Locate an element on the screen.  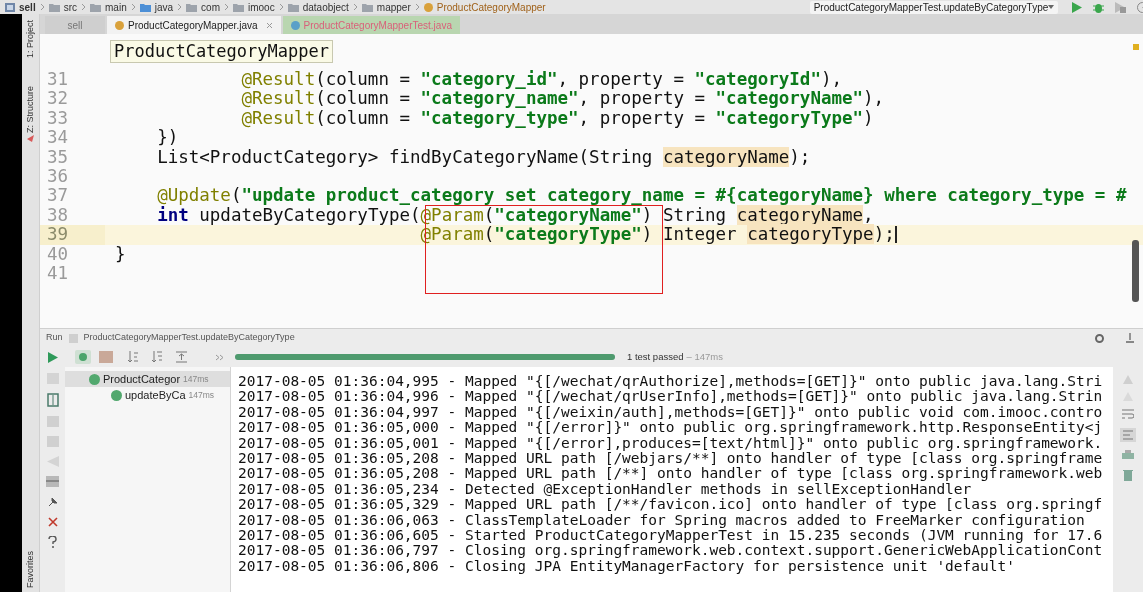
breadcrumb-item: dataobject is located at coordinates (325, 7).